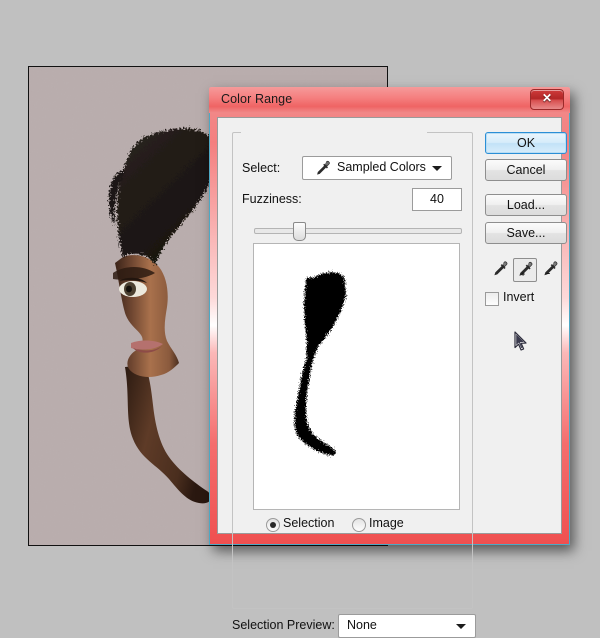 The height and width of the screenshot is (638, 600). Describe the element at coordinates (261, 168) in the screenshot. I see `select-label: Select:` at that location.